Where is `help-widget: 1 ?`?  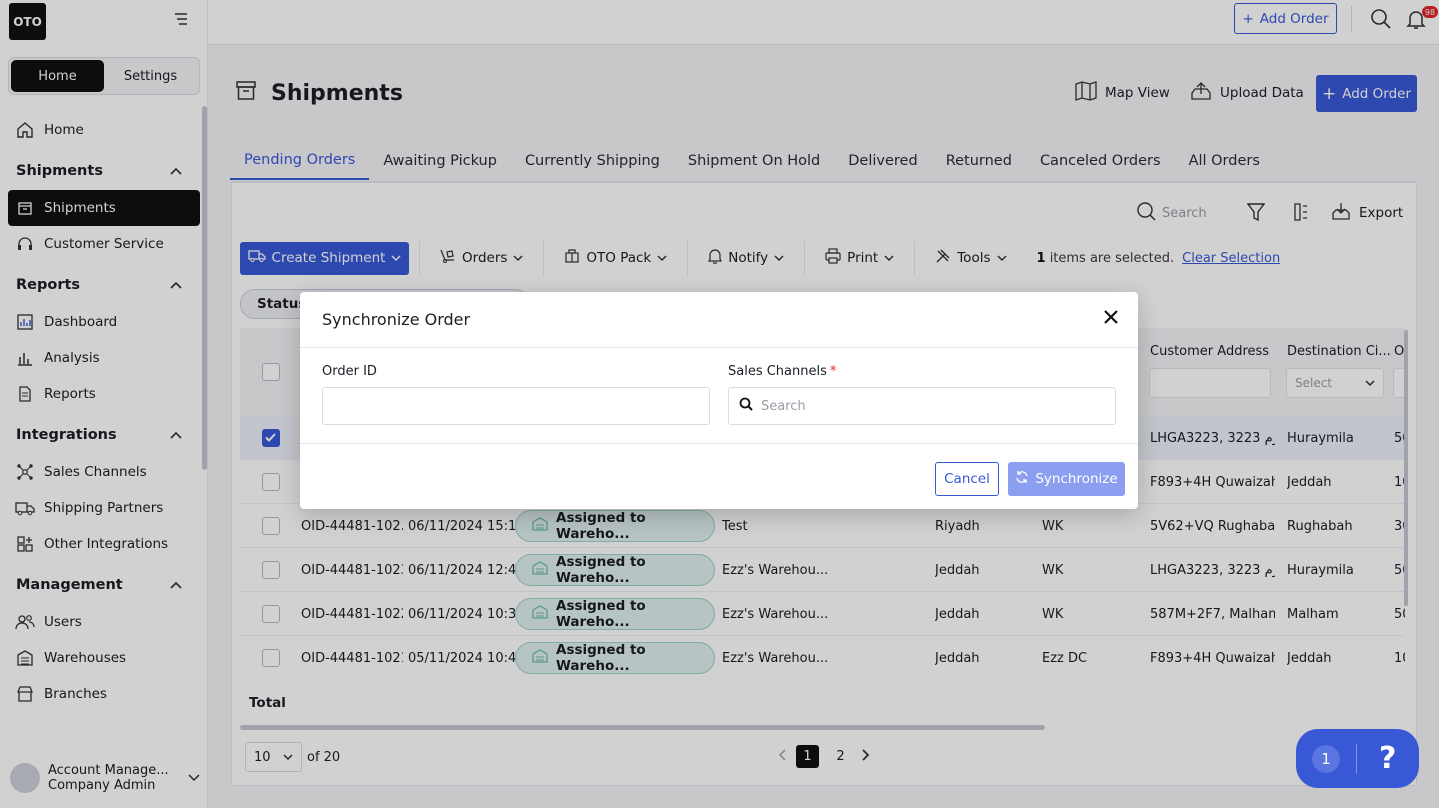 help-widget: 1 ? is located at coordinates (1357, 758).